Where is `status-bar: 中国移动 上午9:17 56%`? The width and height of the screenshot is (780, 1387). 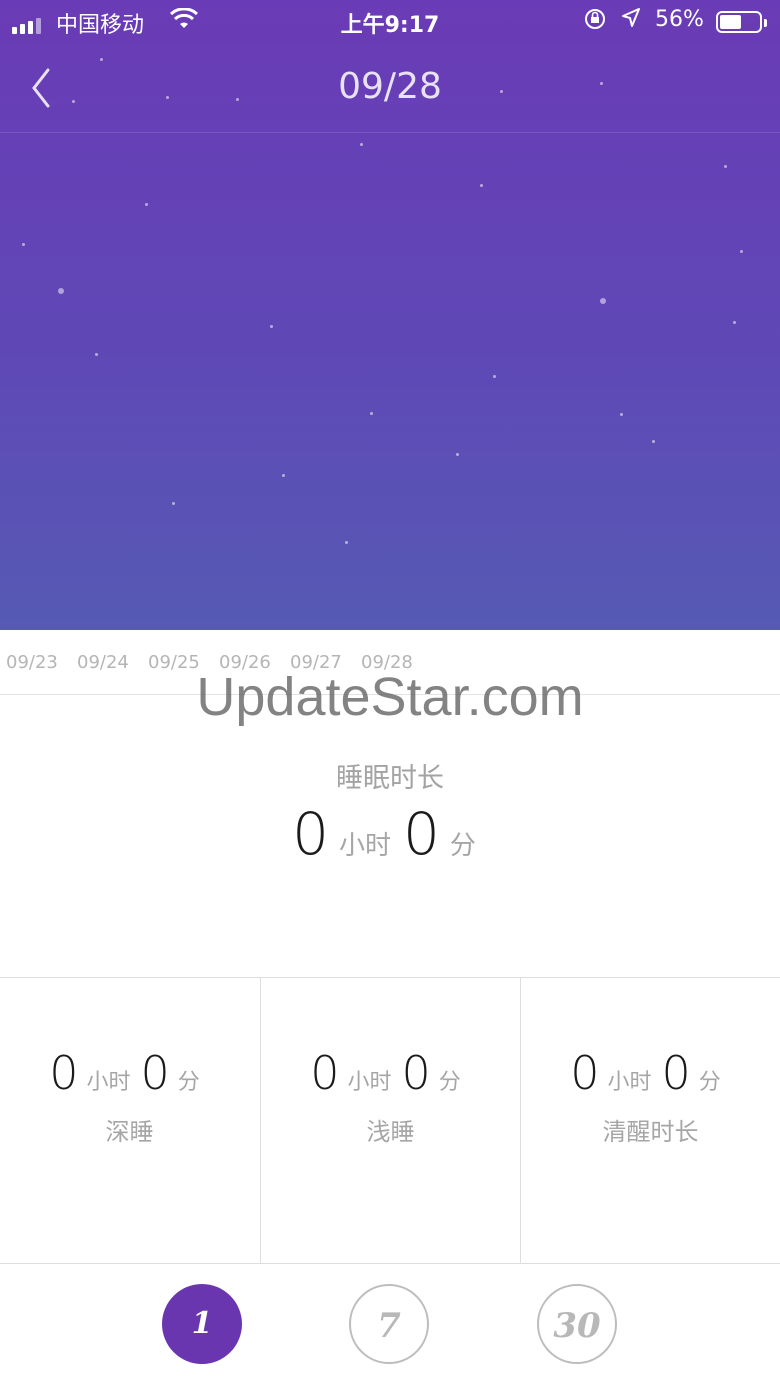 status-bar: 中国移动 上午9:17 56% is located at coordinates (390, 22).